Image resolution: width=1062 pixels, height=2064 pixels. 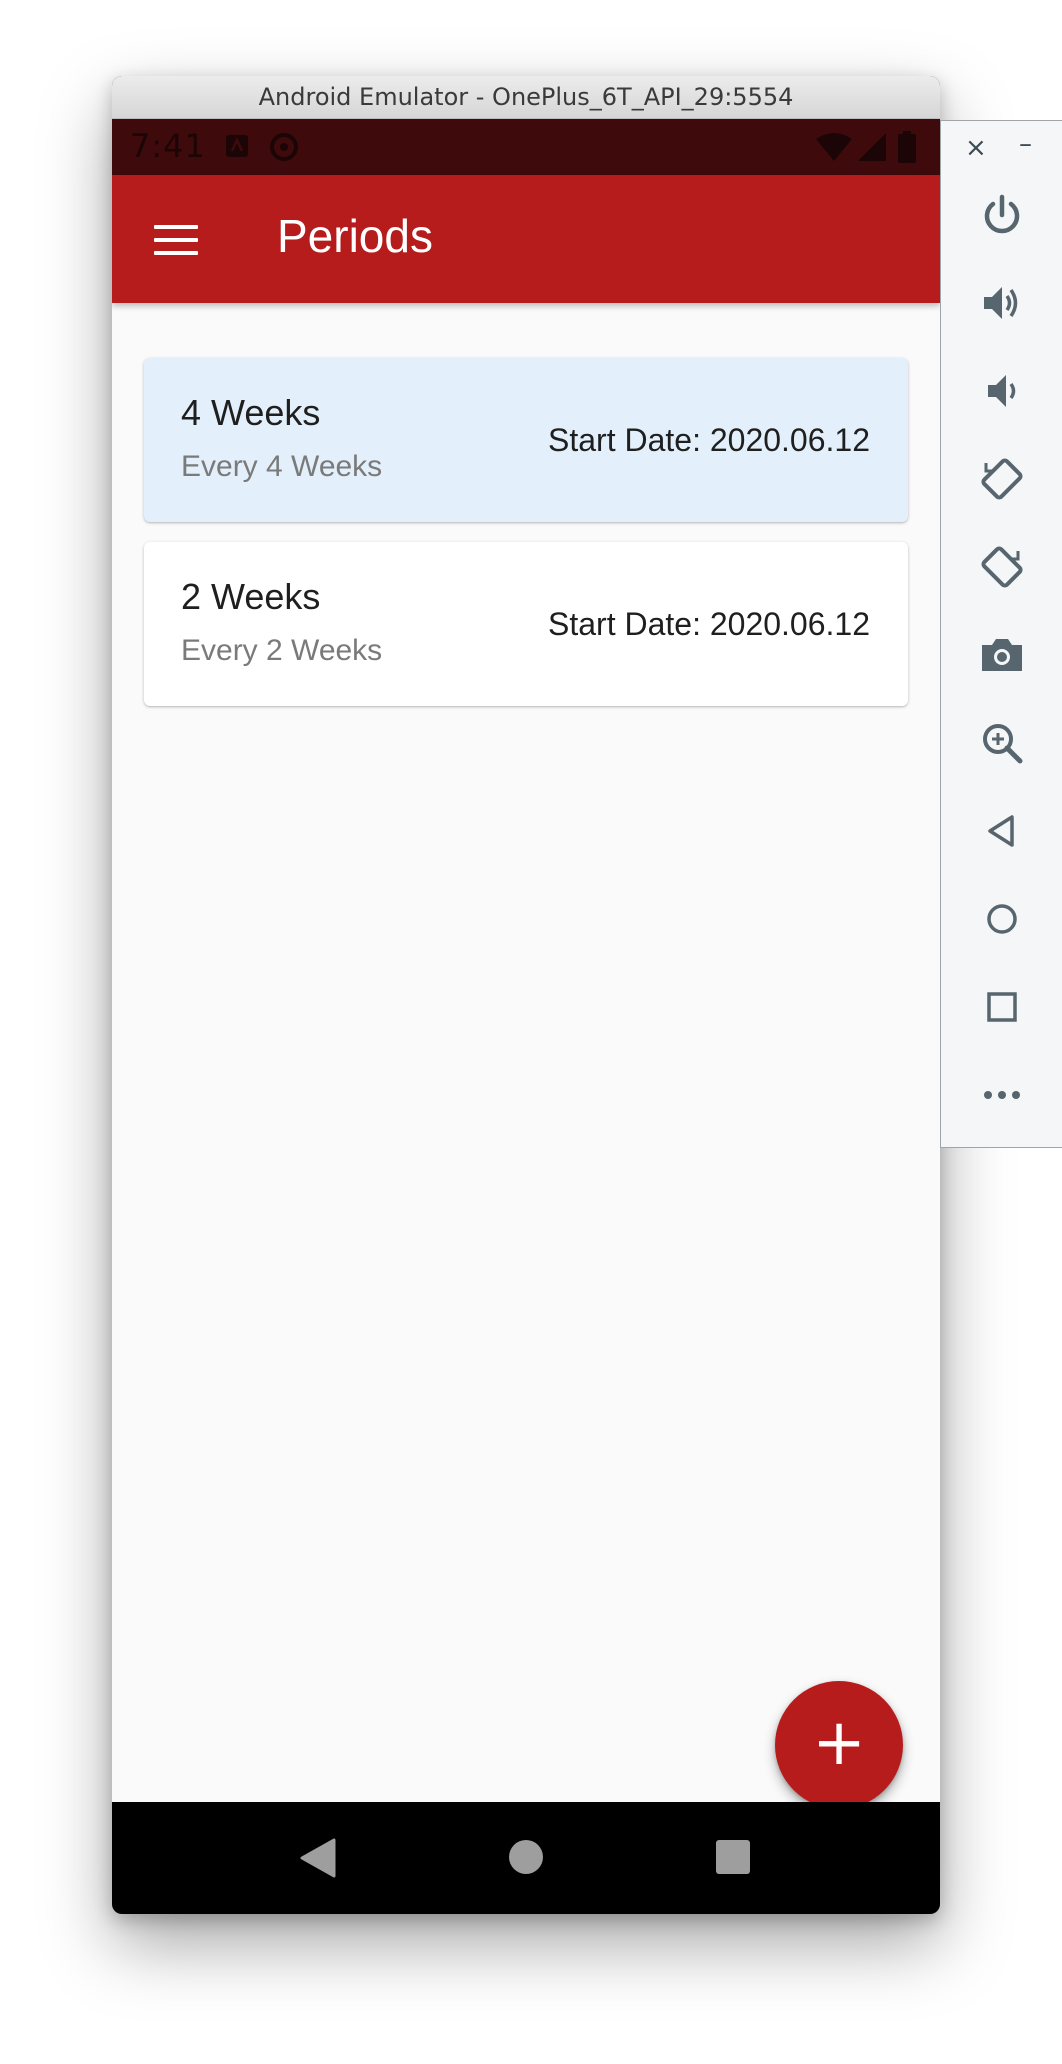 What do you see at coordinates (1002, 567) in the screenshot?
I see `rotate-right-icon` at bounding box center [1002, 567].